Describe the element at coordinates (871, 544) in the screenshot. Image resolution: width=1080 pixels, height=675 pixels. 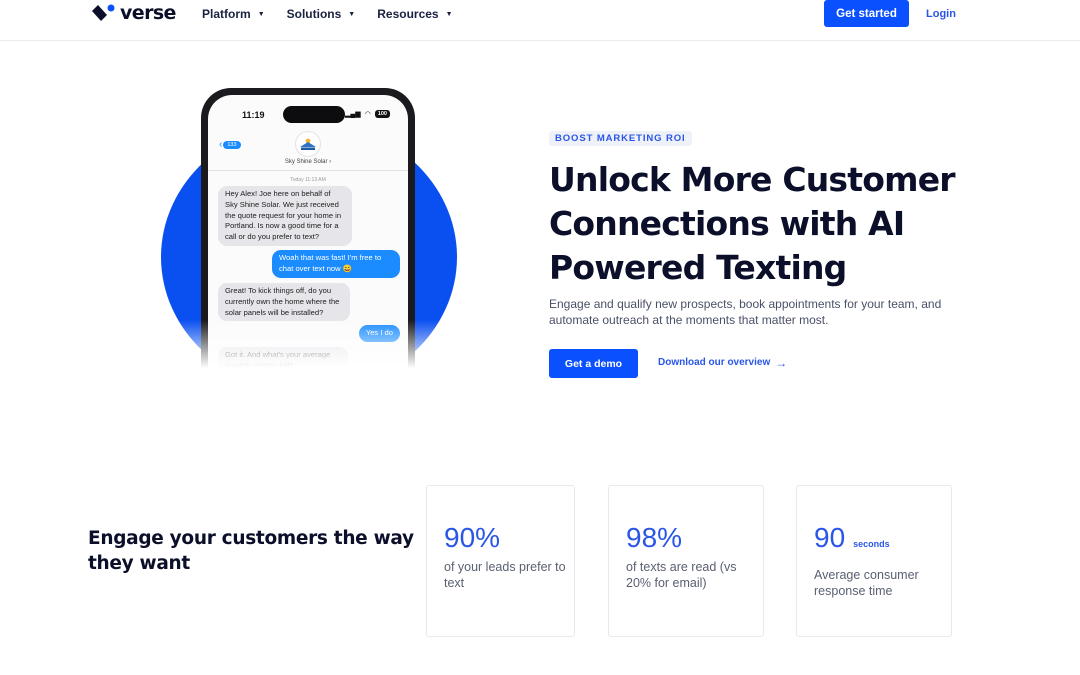
I see `stat-unit: seconds` at that location.